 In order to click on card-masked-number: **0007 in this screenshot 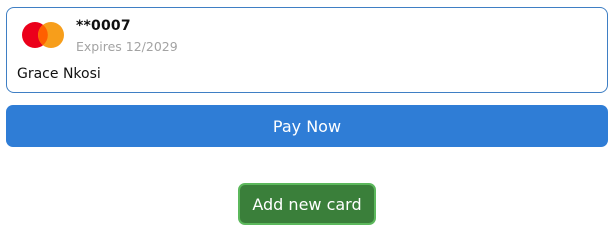, I will do `click(103, 26)`.